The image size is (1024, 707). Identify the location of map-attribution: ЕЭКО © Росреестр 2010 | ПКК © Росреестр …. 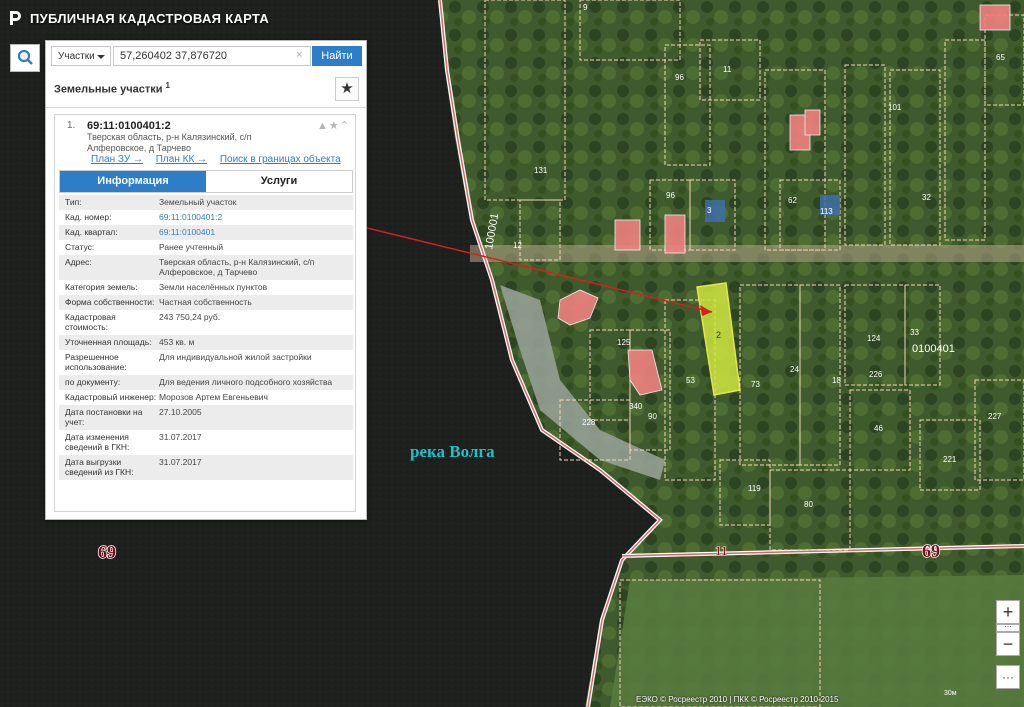
(737, 699).